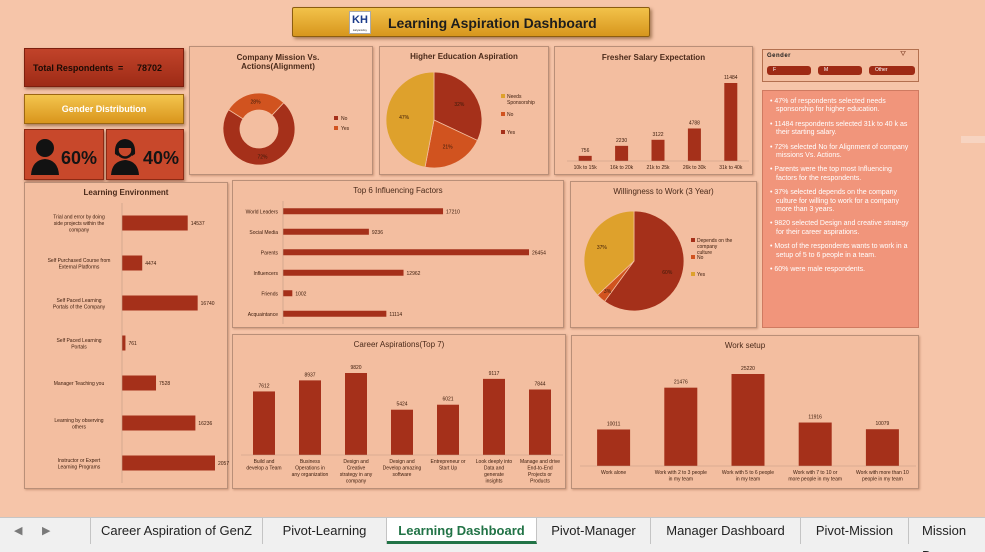 The height and width of the screenshot is (552, 985). Describe the element at coordinates (731, 78) in the screenshot. I see `bar-data-label: 11484` at that location.